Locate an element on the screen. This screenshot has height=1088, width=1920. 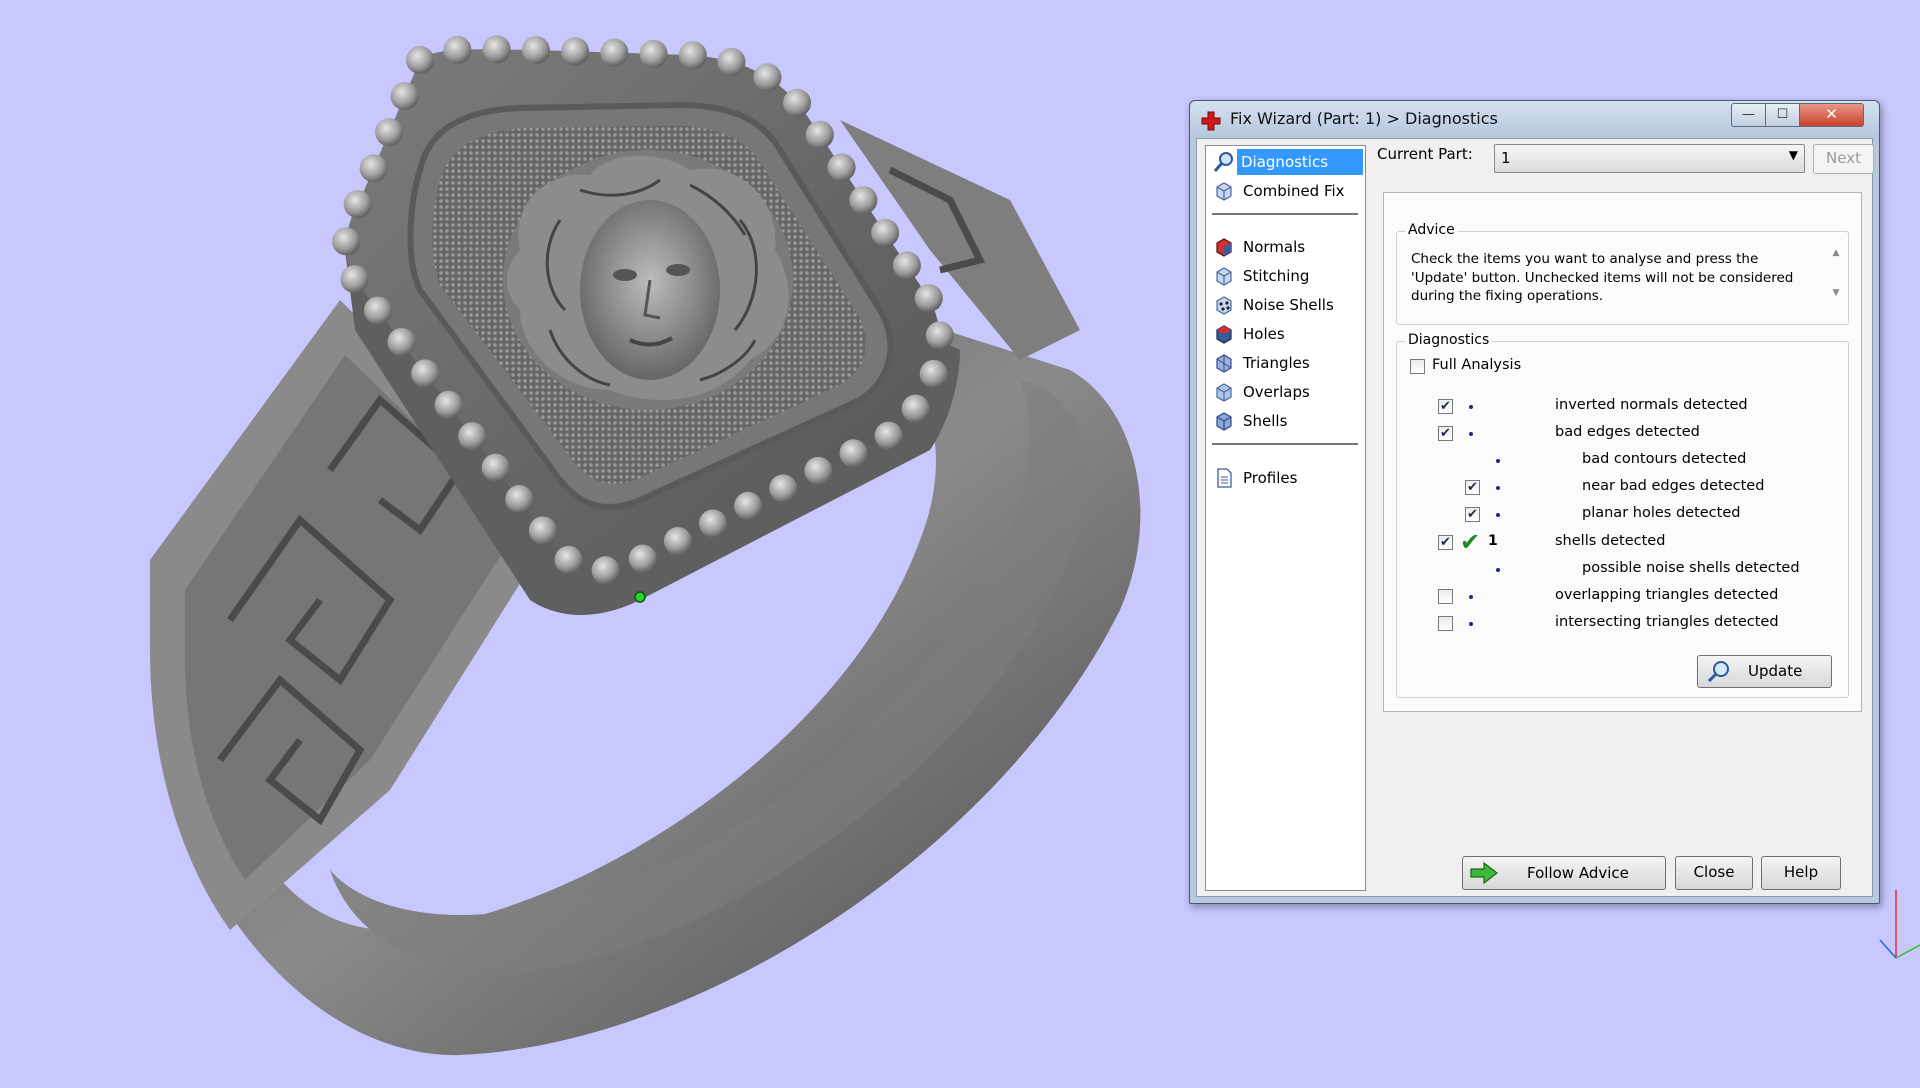
nav-item-shells: Shells is located at coordinates (1285, 421).